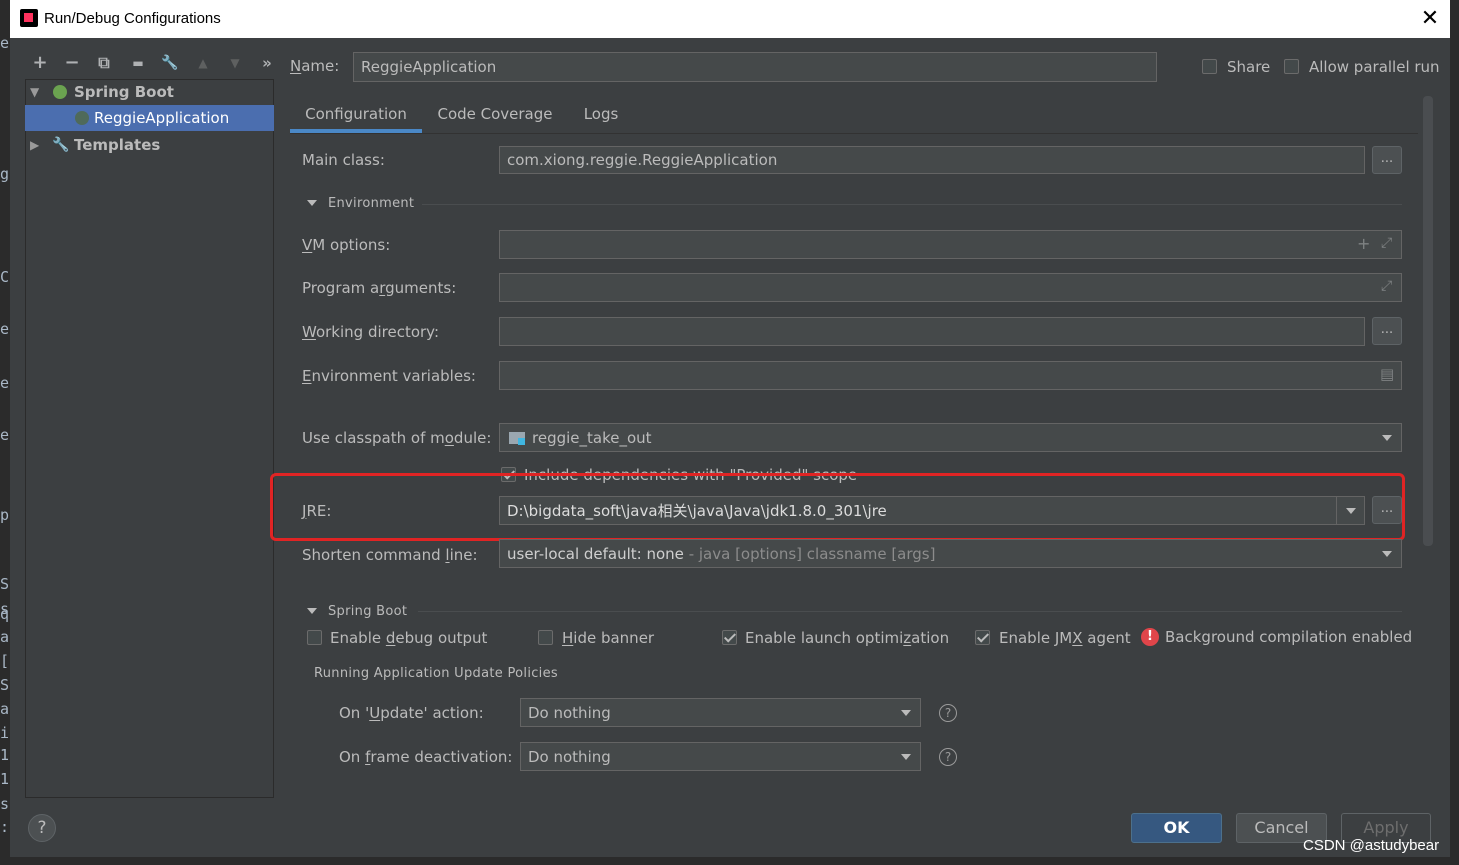 The width and height of the screenshot is (1459, 865). What do you see at coordinates (162, 118) in the screenshot?
I see `tree-label-reggie-application: ReggieApplication` at bounding box center [162, 118].